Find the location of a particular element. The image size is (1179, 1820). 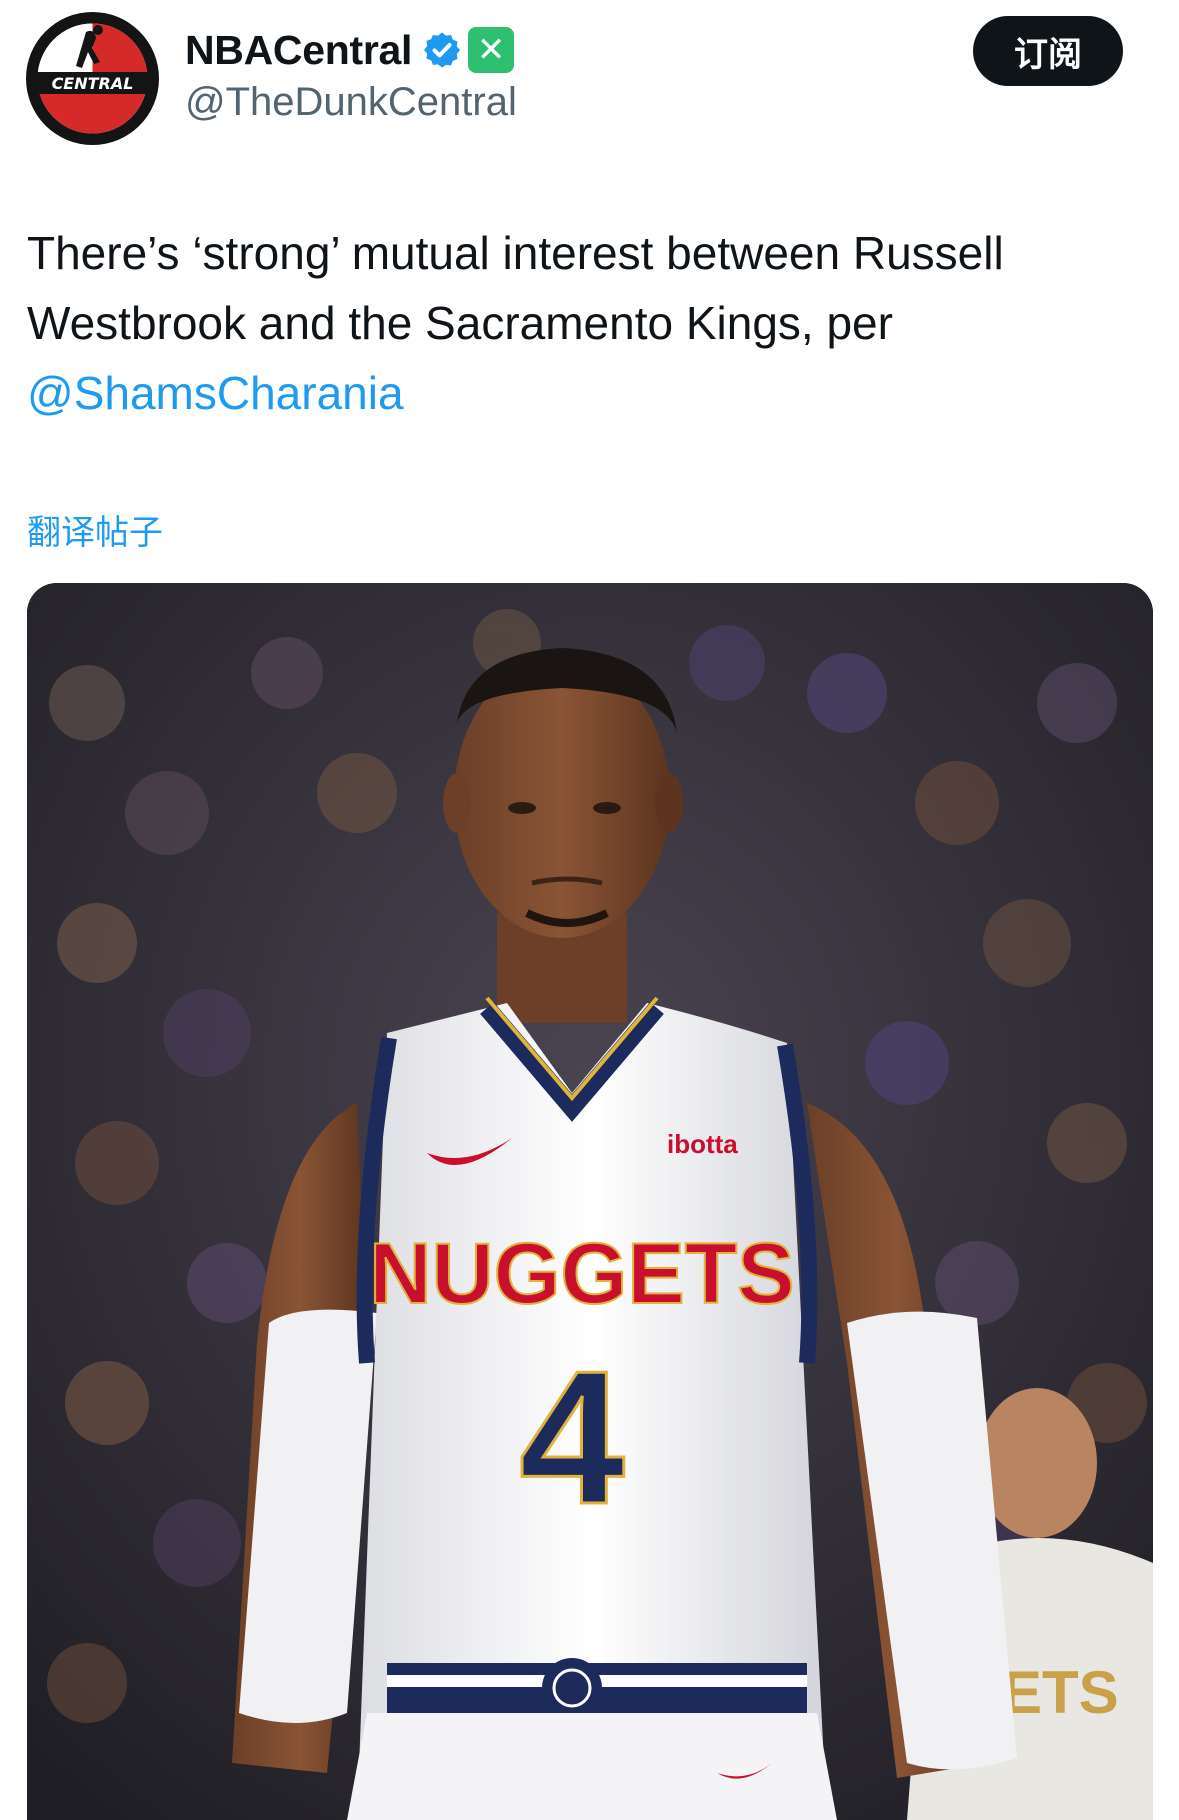

jersey-number: 4 is located at coordinates (572, 1438).